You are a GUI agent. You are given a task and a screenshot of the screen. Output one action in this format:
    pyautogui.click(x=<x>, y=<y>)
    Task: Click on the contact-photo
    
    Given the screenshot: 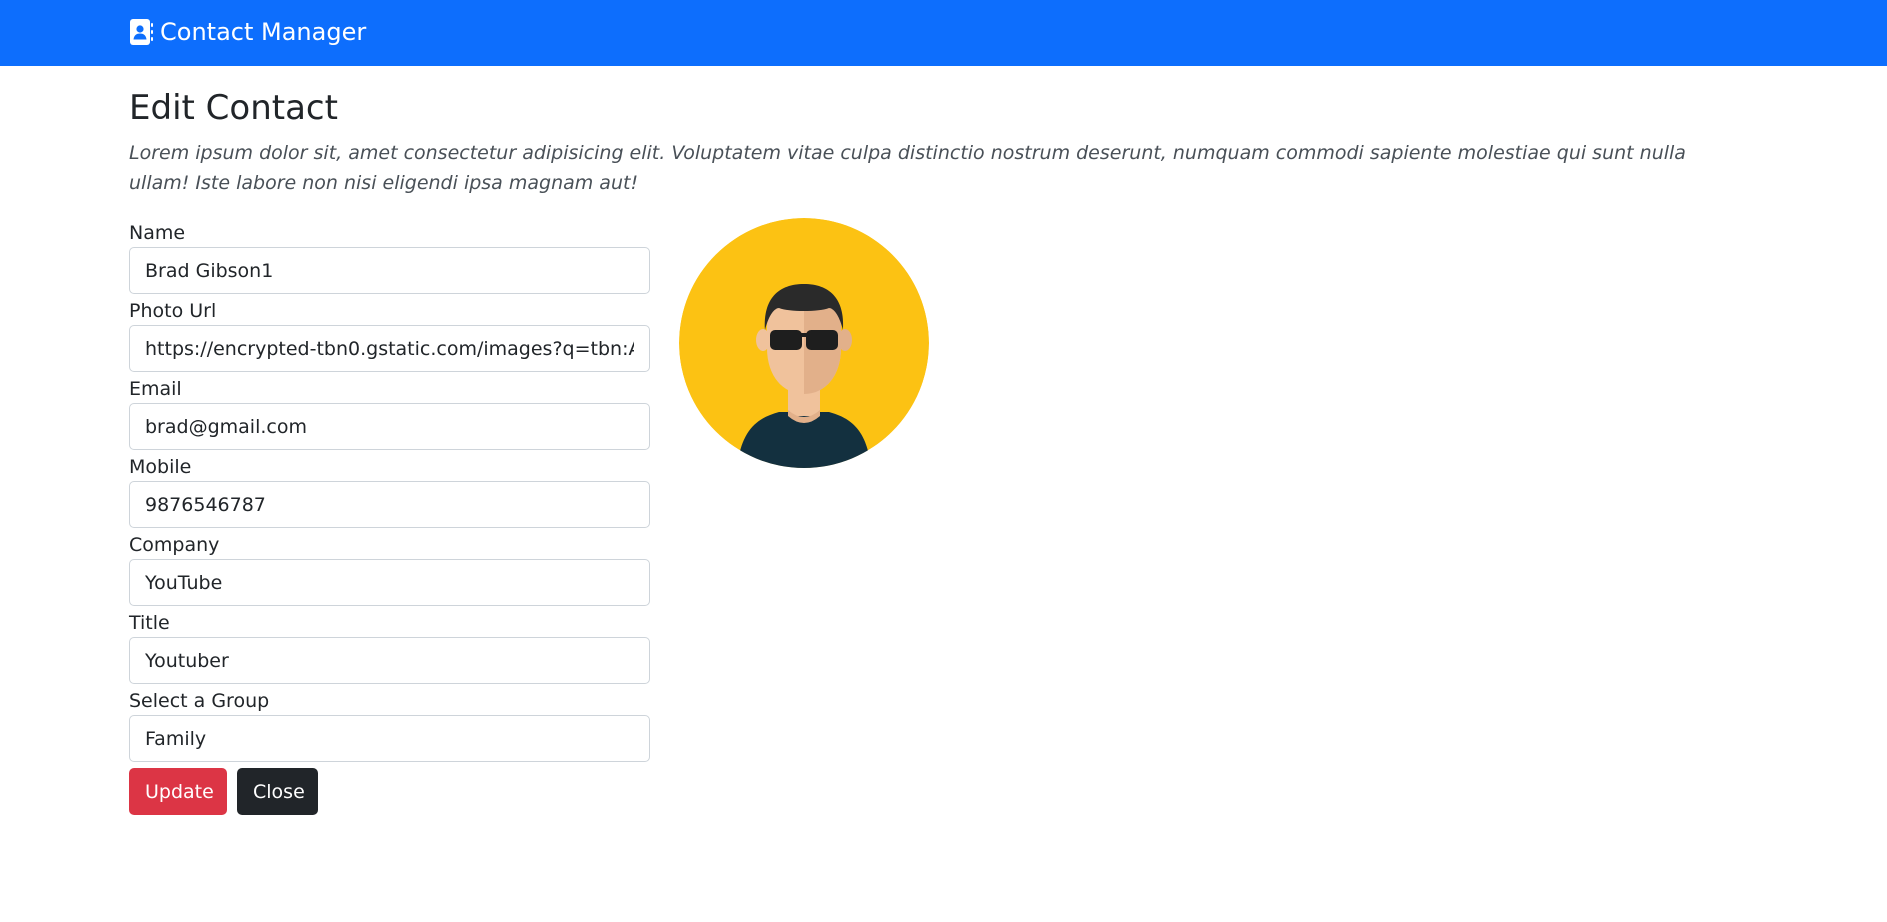 What is the action you would take?
    pyautogui.click(x=804, y=343)
    